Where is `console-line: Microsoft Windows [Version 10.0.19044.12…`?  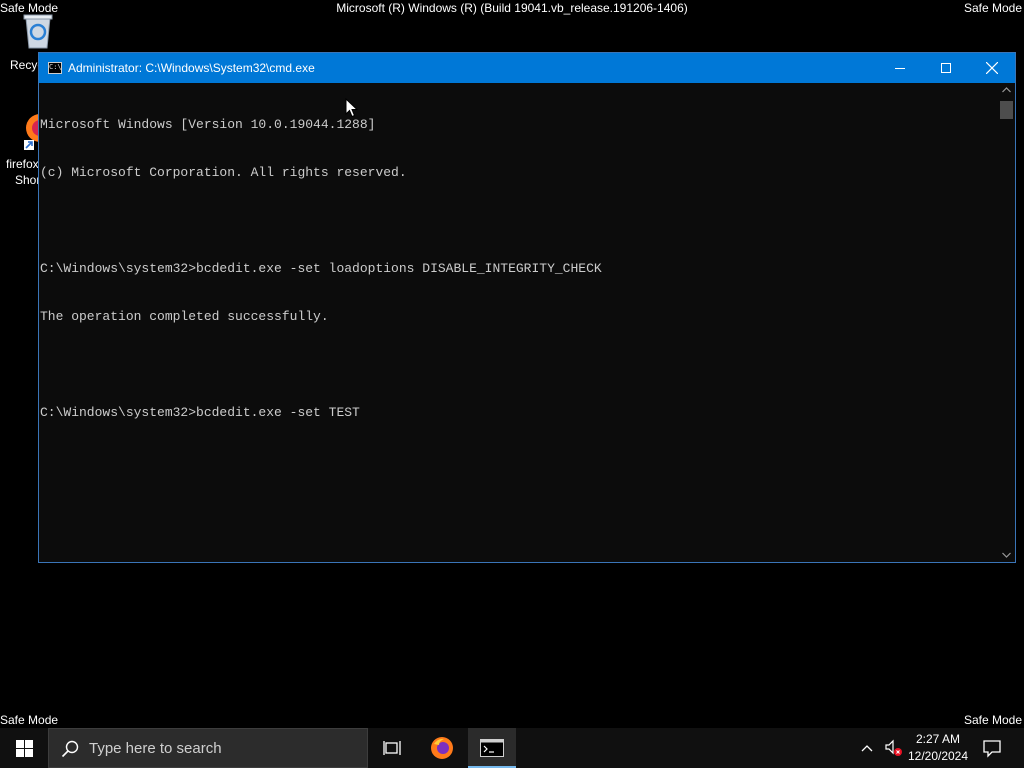 console-line: Microsoft Windows [Version 10.0.19044.12… is located at coordinates (208, 124).